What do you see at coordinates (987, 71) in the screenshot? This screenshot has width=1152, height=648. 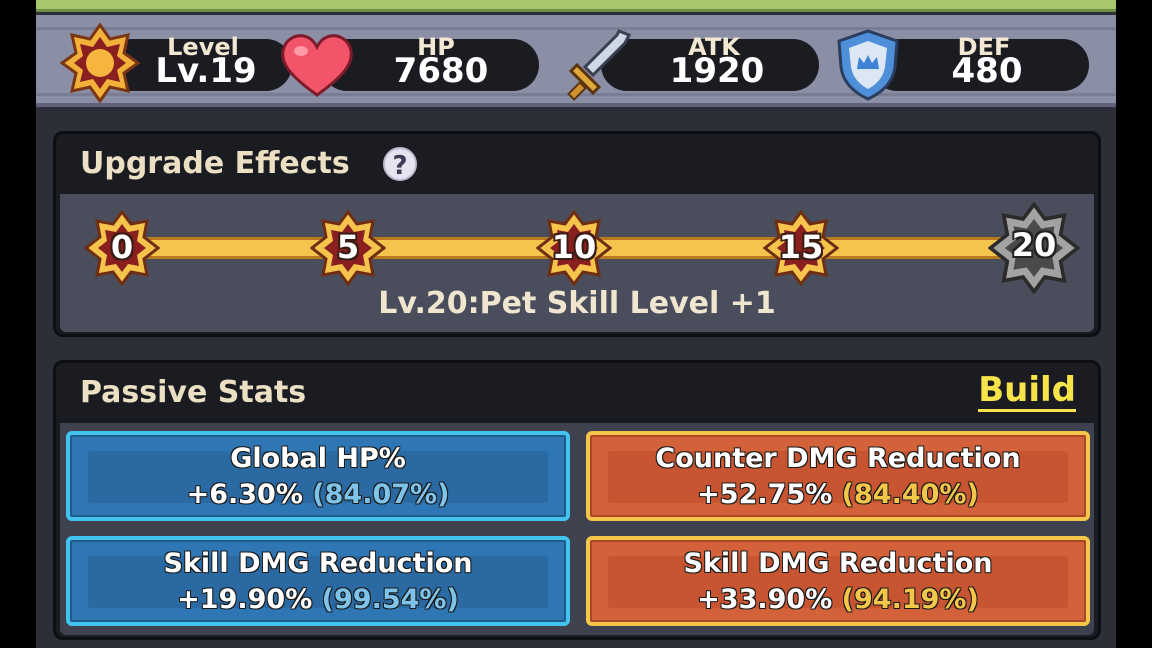 I see `def-value: 480` at bounding box center [987, 71].